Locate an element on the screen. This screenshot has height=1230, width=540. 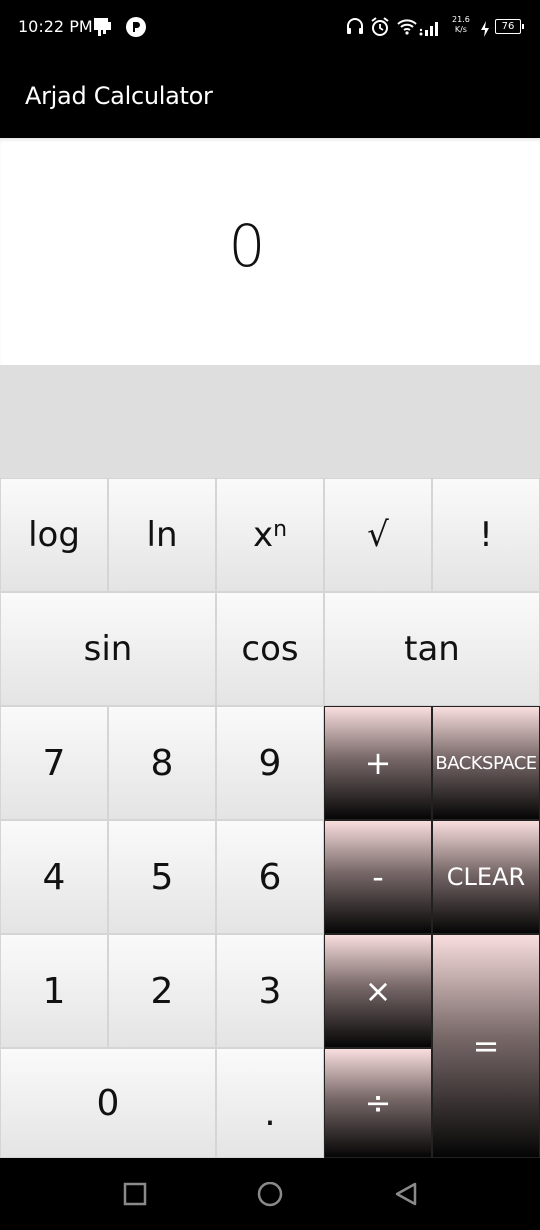
app-bar: Arjad Calculator is located at coordinates (270, 96).